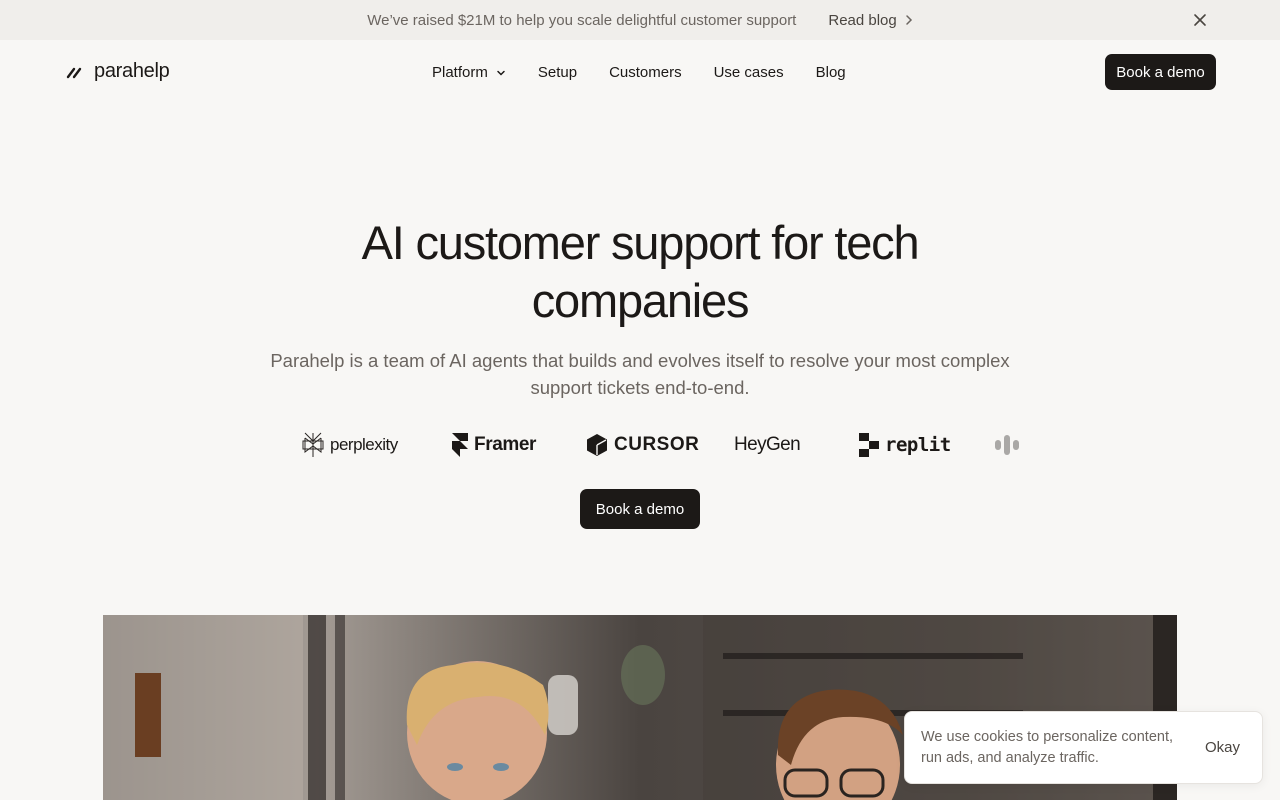 The height and width of the screenshot is (800, 1280). What do you see at coordinates (460, 445) in the screenshot?
I see `framer-mark-icon` at bounding box center [460, 445].